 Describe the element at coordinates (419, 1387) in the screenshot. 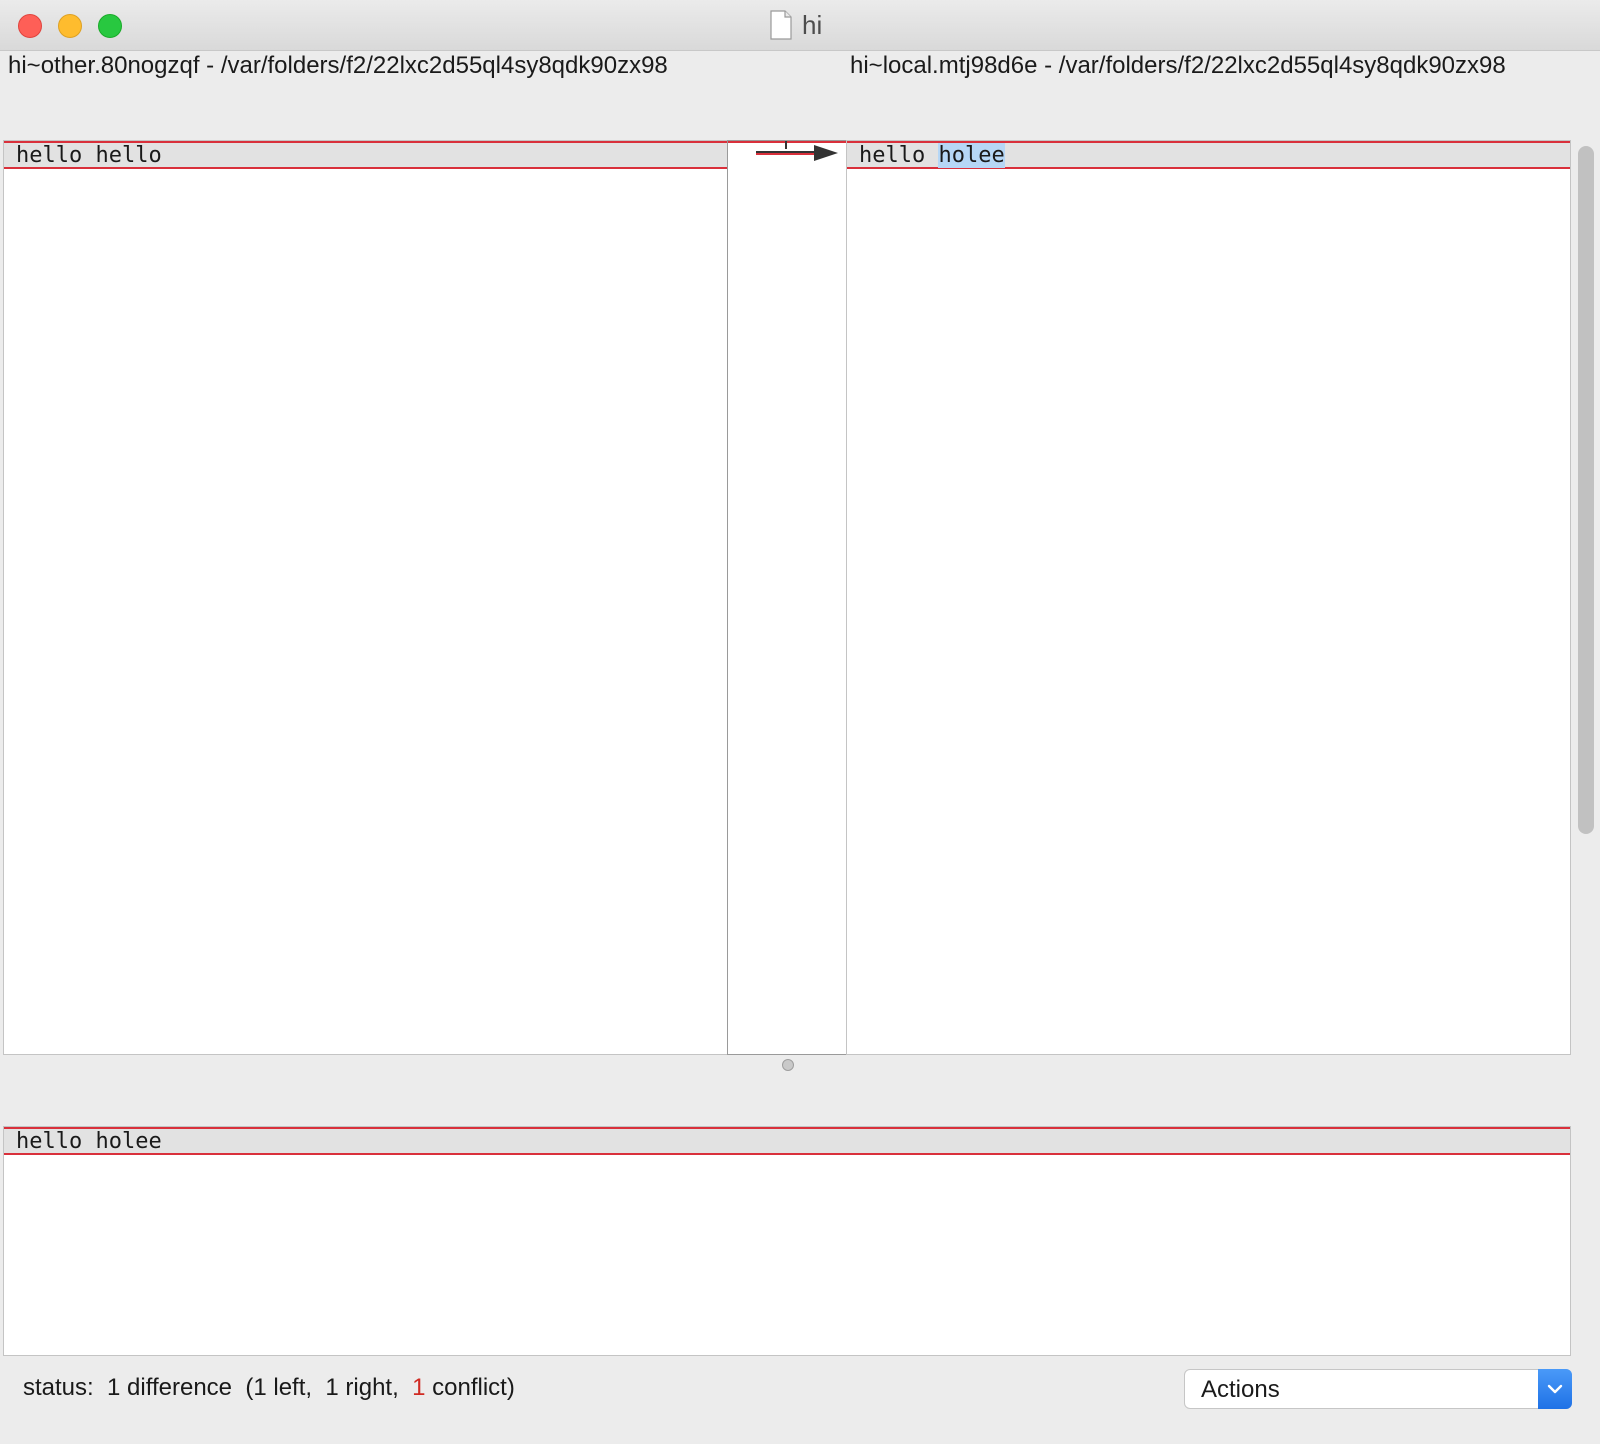

I see `conflict-count: 1` at that location.